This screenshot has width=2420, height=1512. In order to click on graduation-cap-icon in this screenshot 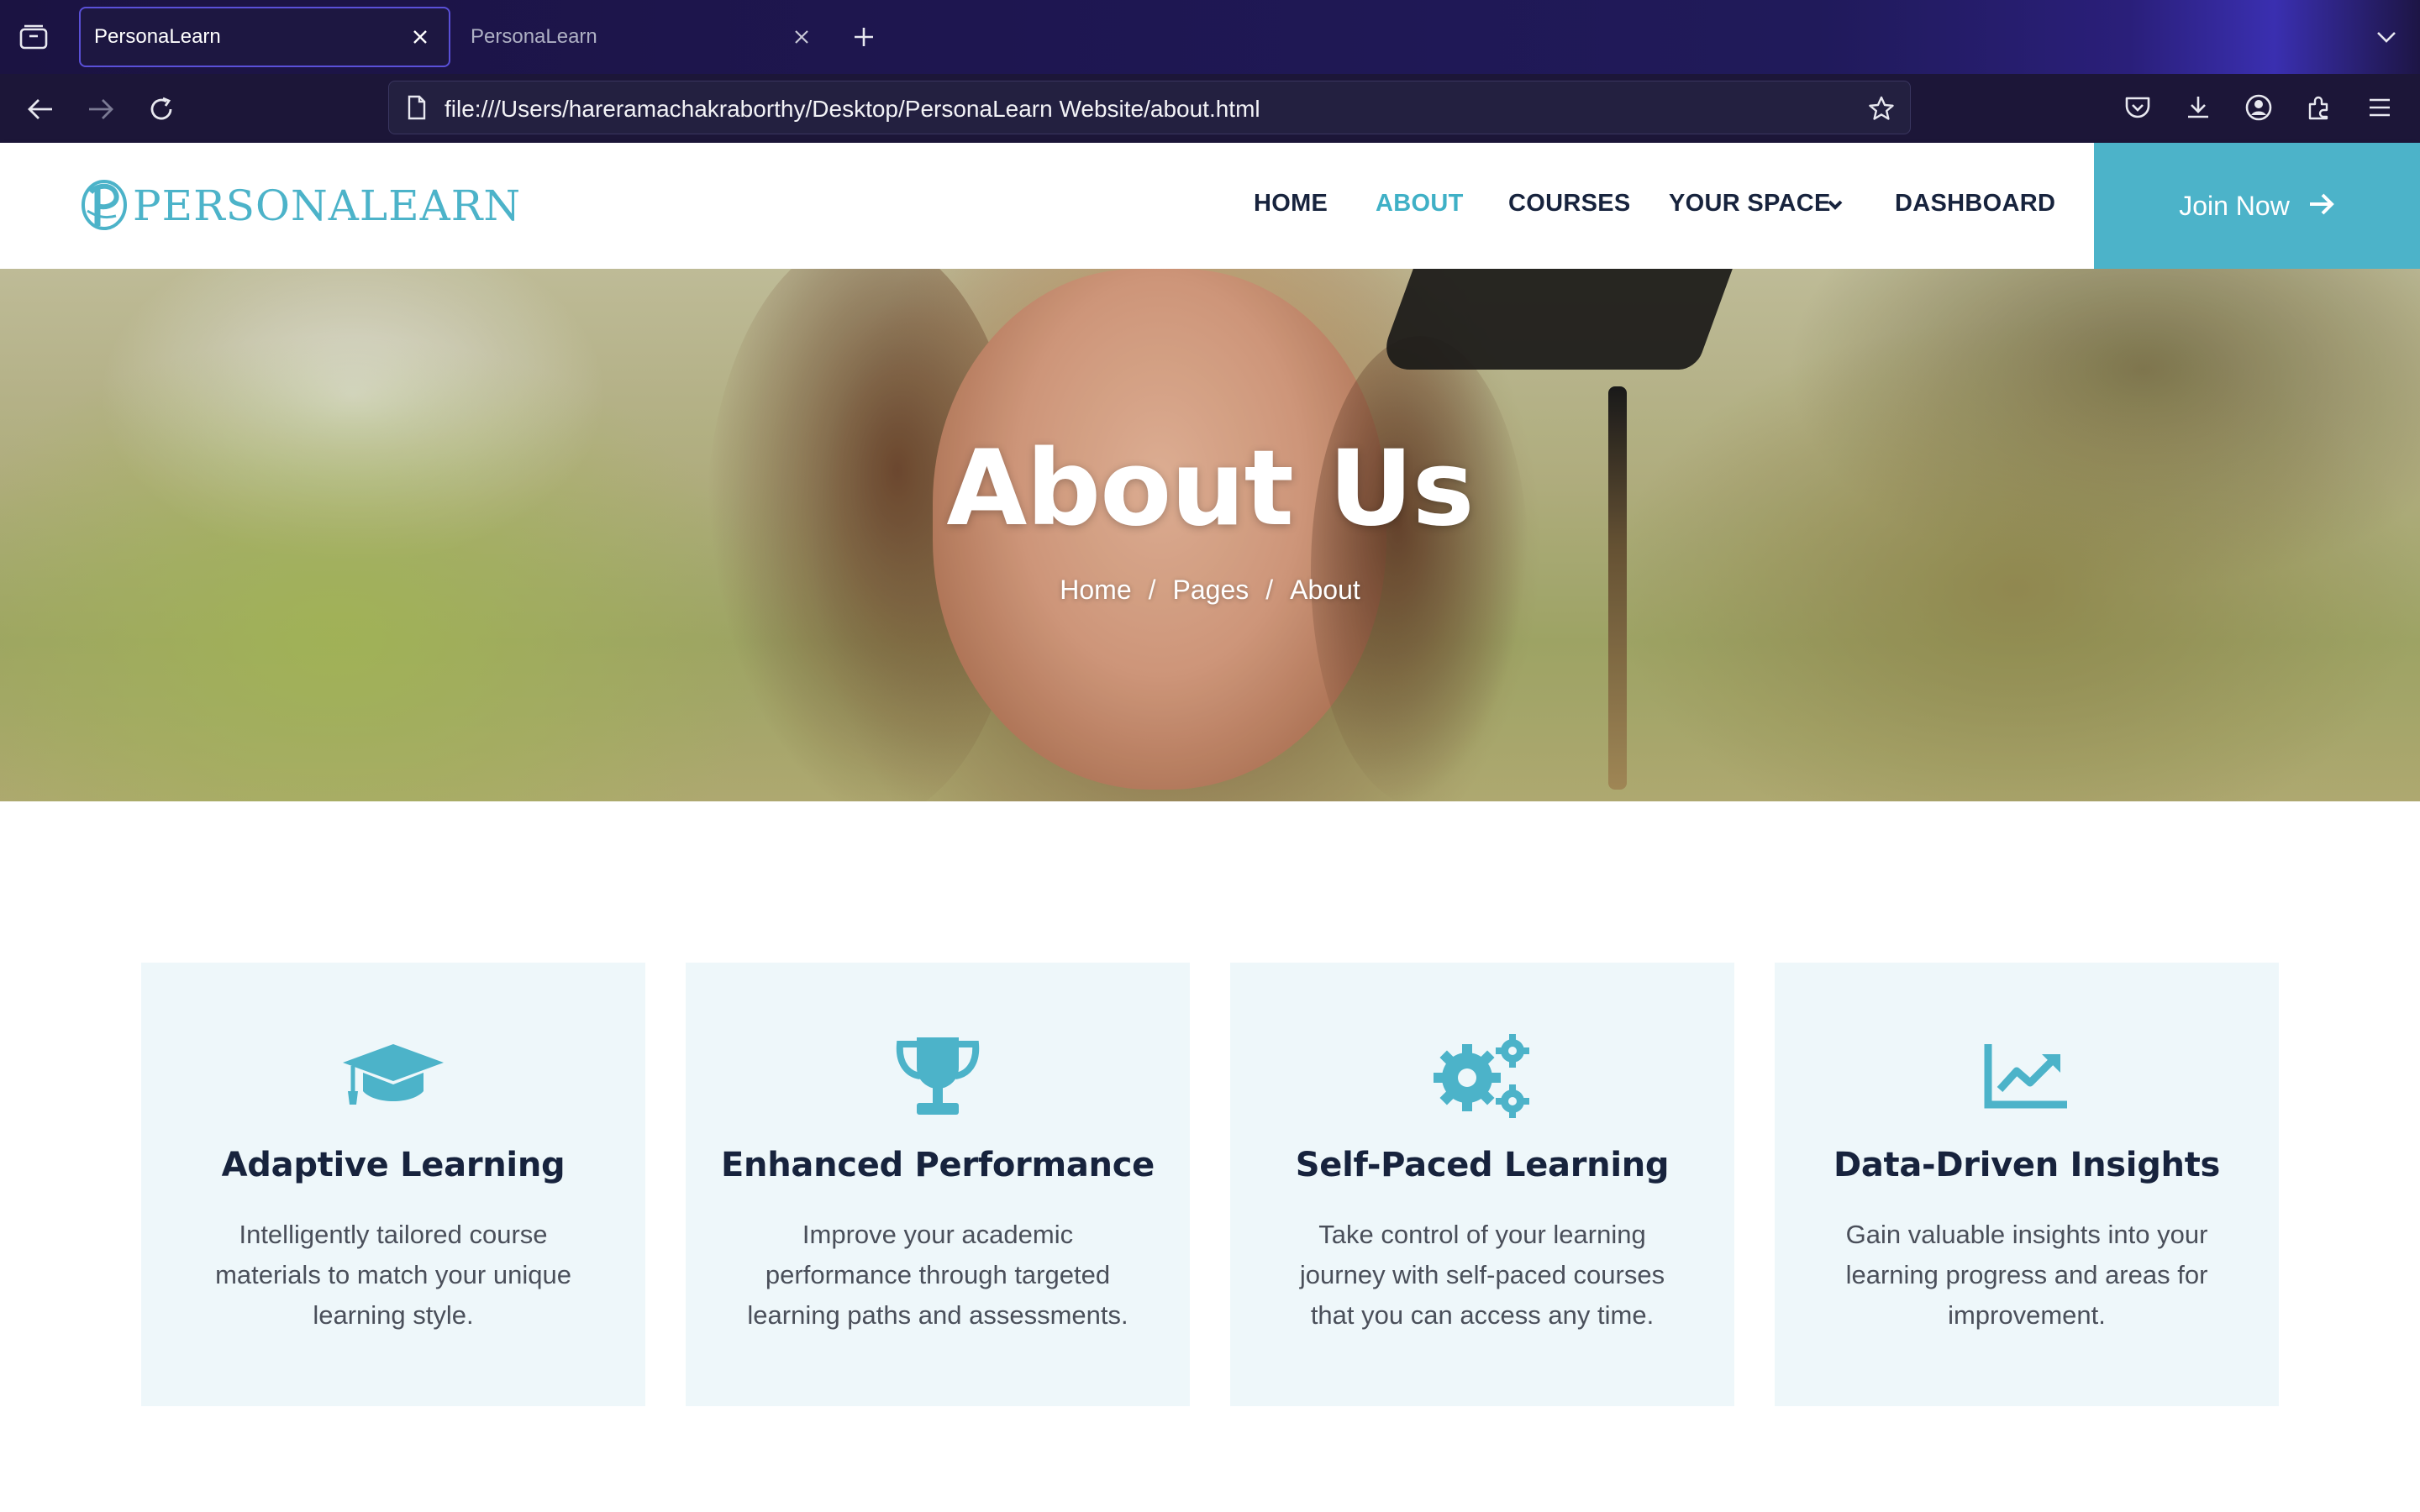, I will do `click(393, 1076)`.